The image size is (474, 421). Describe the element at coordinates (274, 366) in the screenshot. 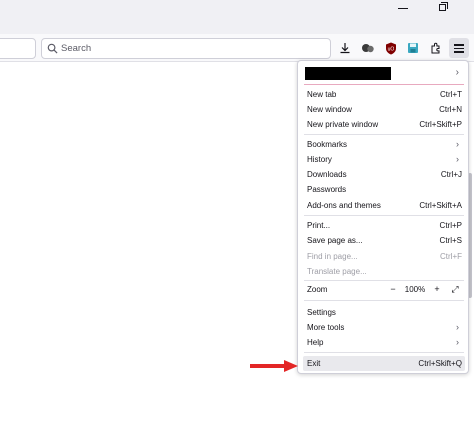

I see `annotation-arrow-icon` at that location.